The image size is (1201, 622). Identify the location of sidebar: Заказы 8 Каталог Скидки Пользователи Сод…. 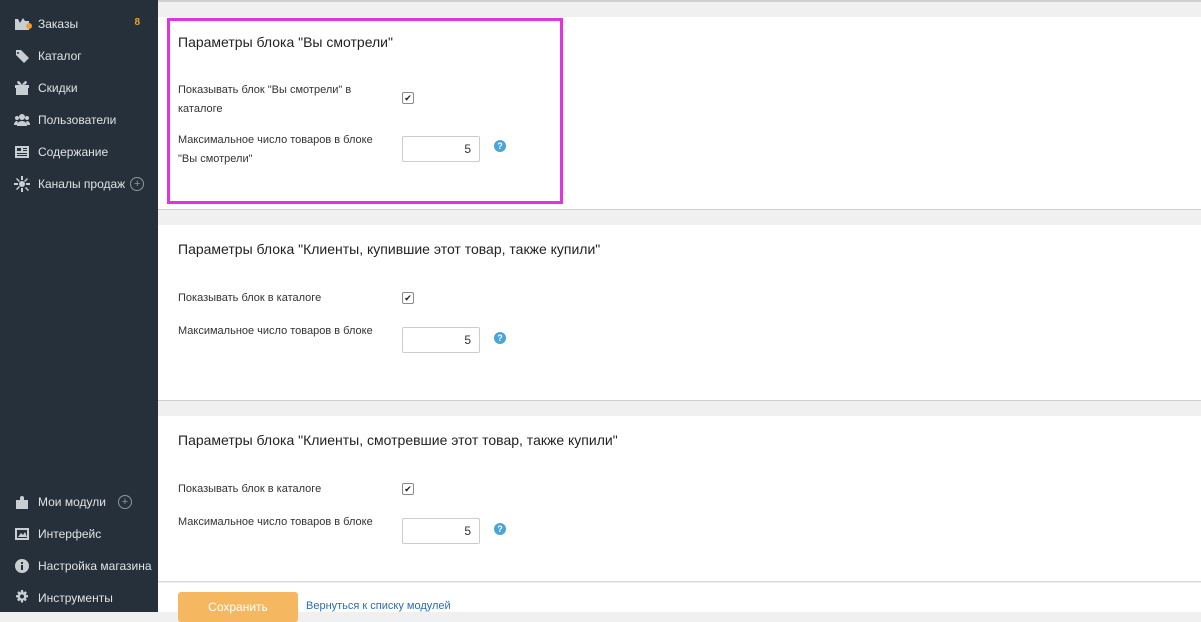
(79, 306).